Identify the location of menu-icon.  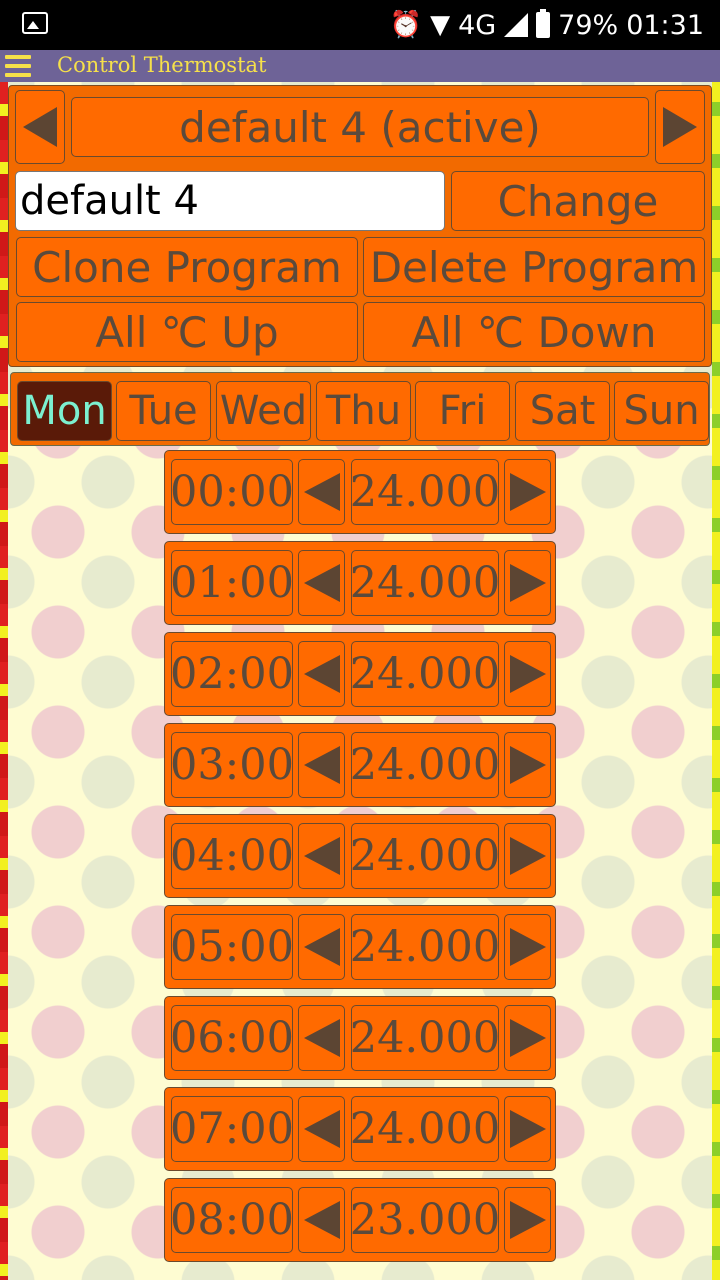
(18, 66).